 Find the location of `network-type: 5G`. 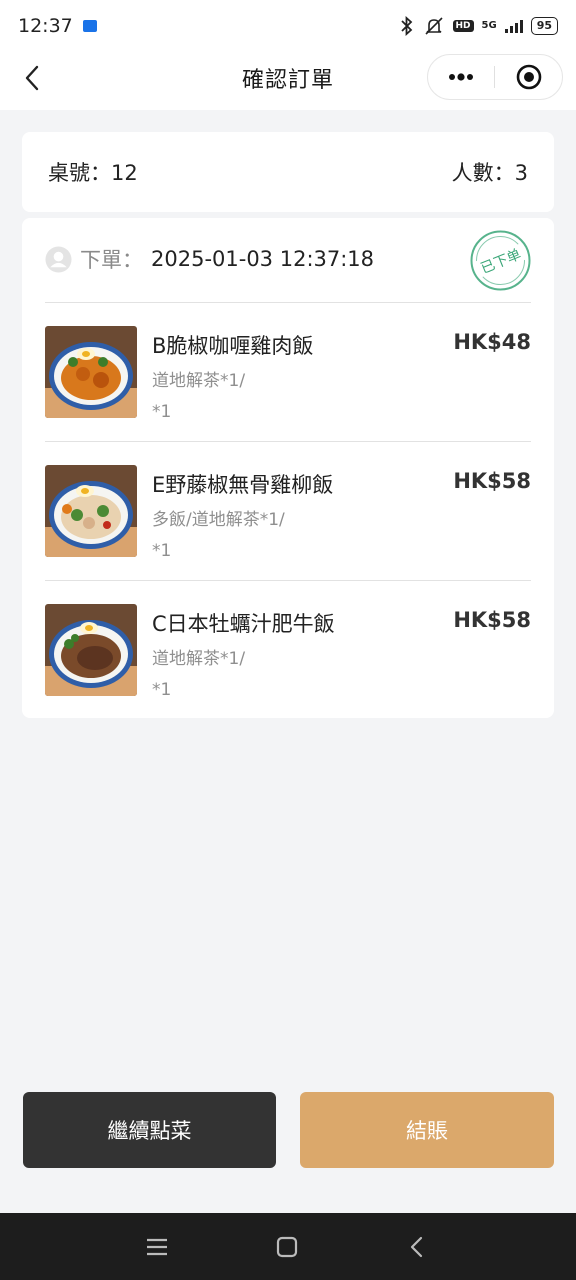

network-type: 5G is located at coordinates (489, 25).